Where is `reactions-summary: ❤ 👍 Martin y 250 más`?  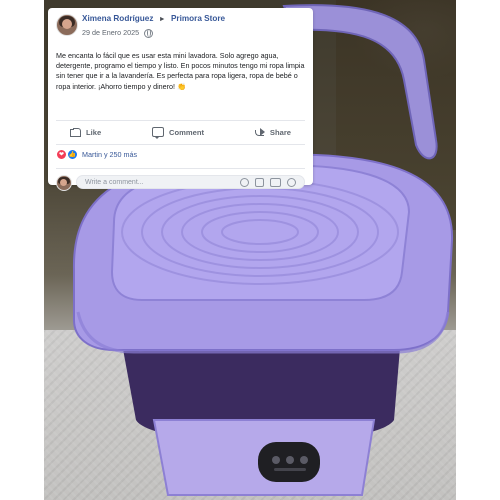
reactions-summary: ❤ 👍 Martin y 250 más is located at coordinates (96, 154).